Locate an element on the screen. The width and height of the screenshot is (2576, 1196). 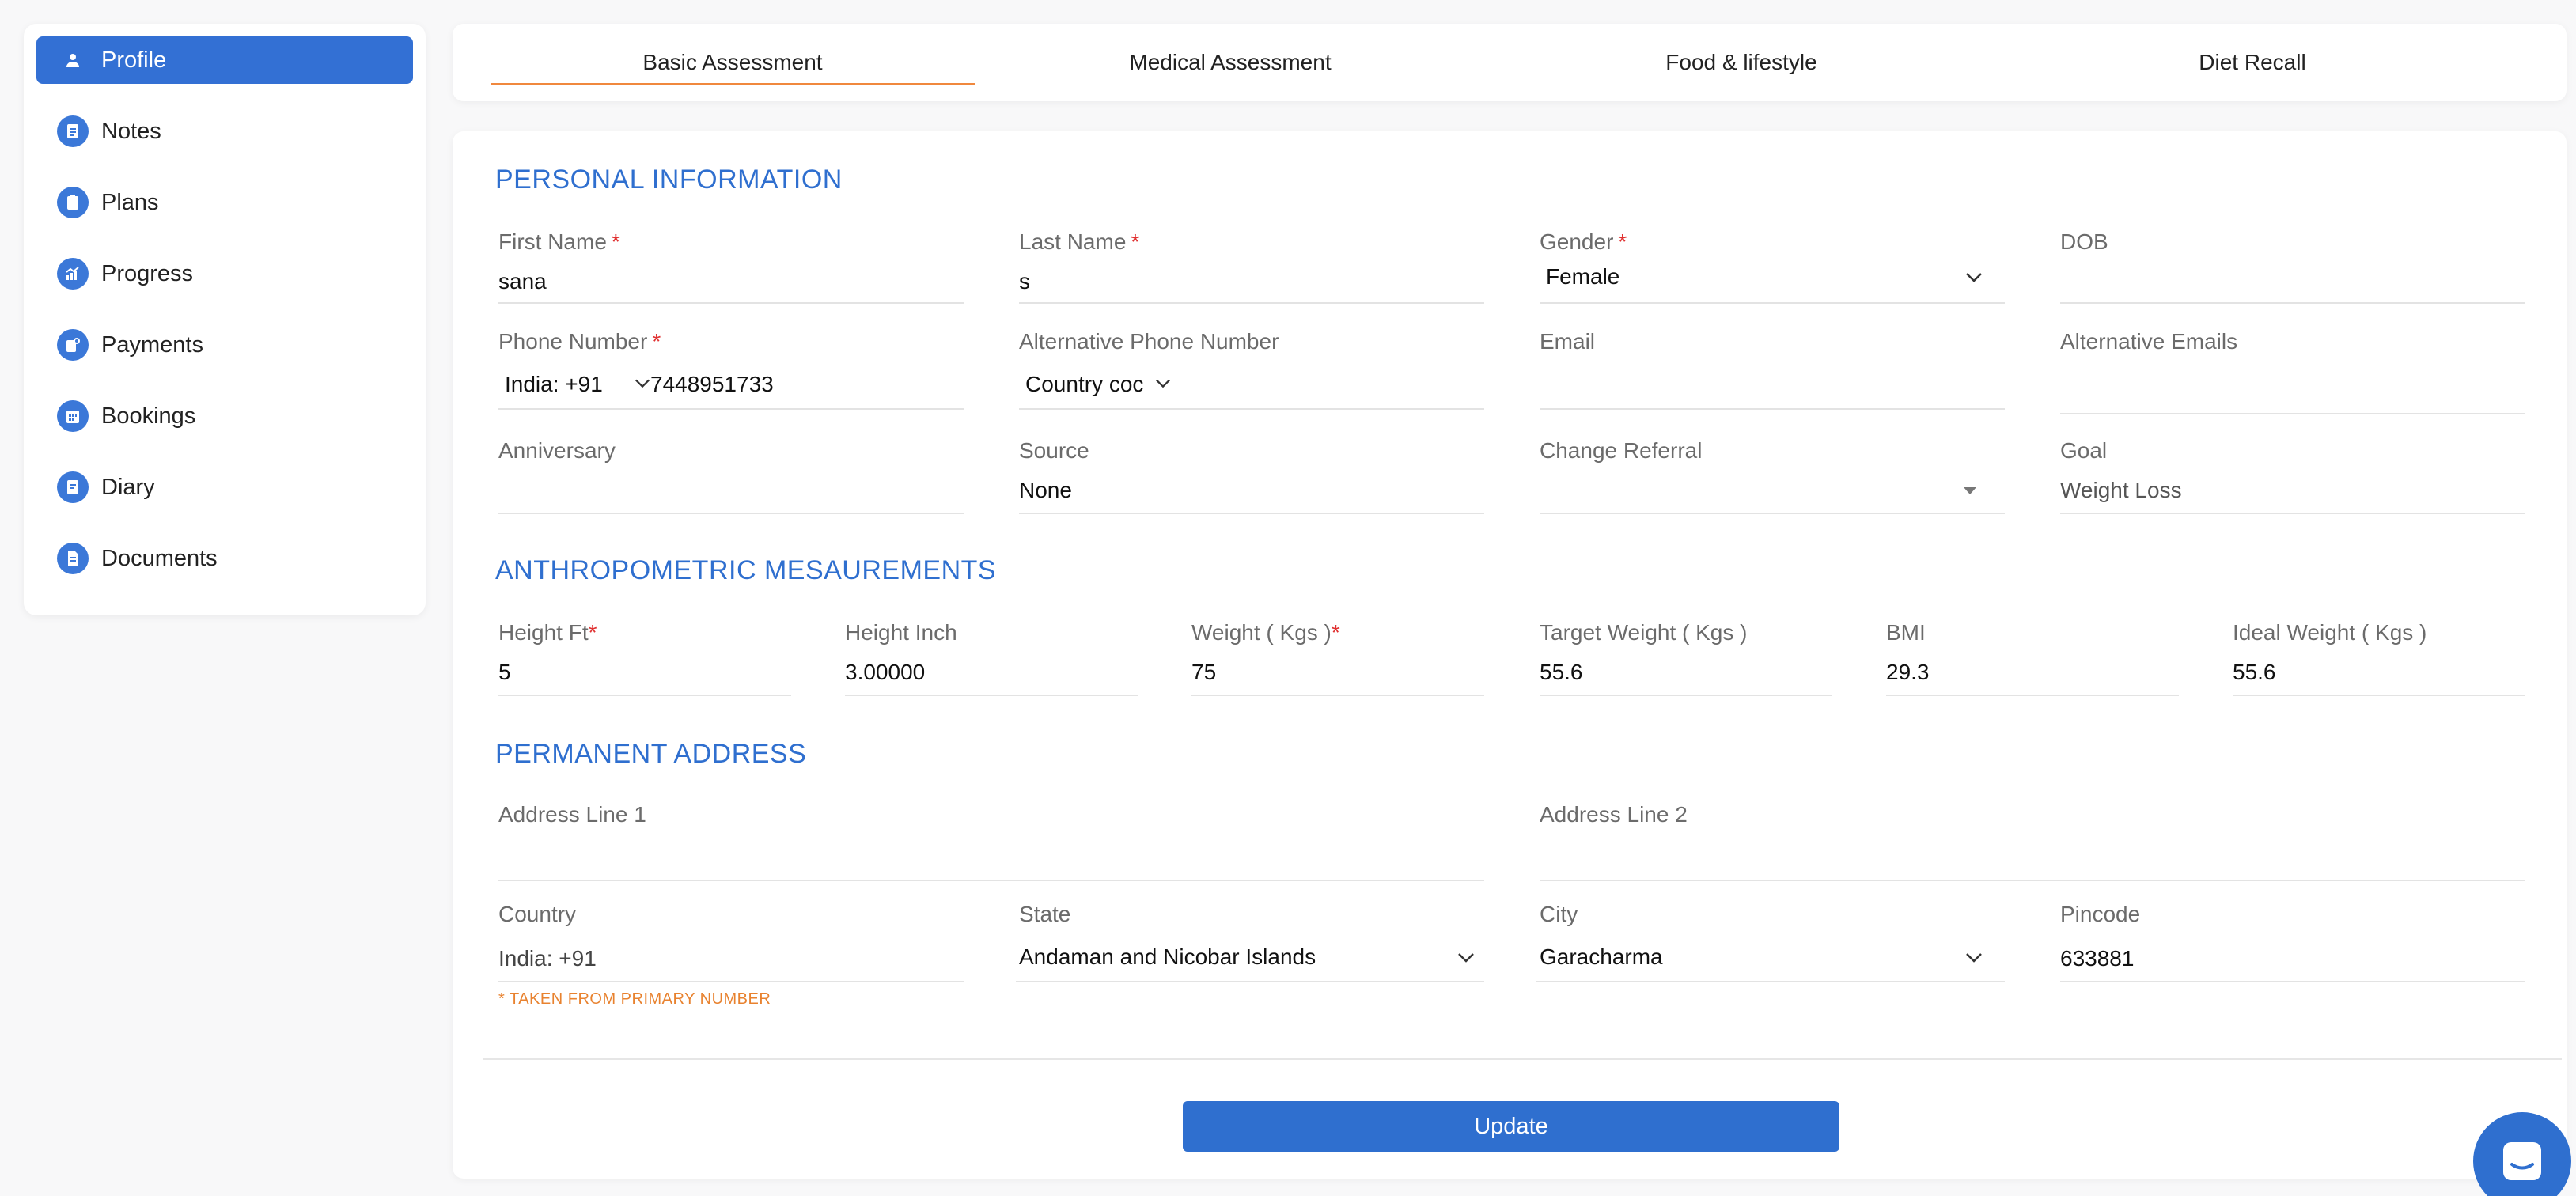
referral-select: Change Referral is located at coordinates (1772, 477).